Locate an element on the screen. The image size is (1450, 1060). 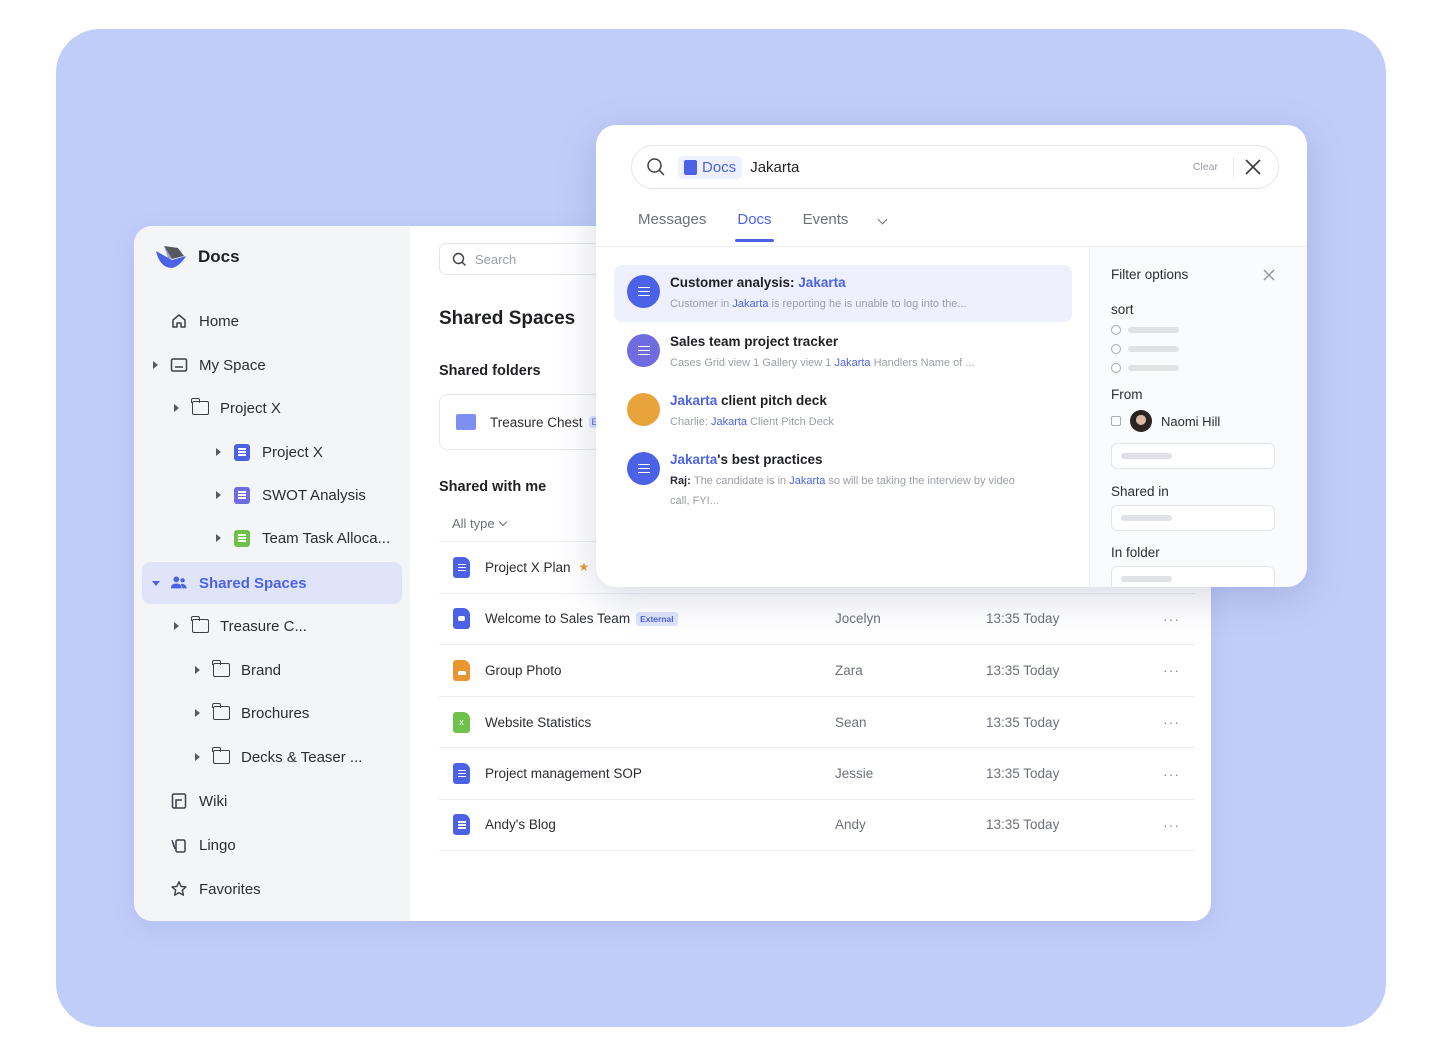
sidebar-item-label: My Space is located at coordinates (232, 365).